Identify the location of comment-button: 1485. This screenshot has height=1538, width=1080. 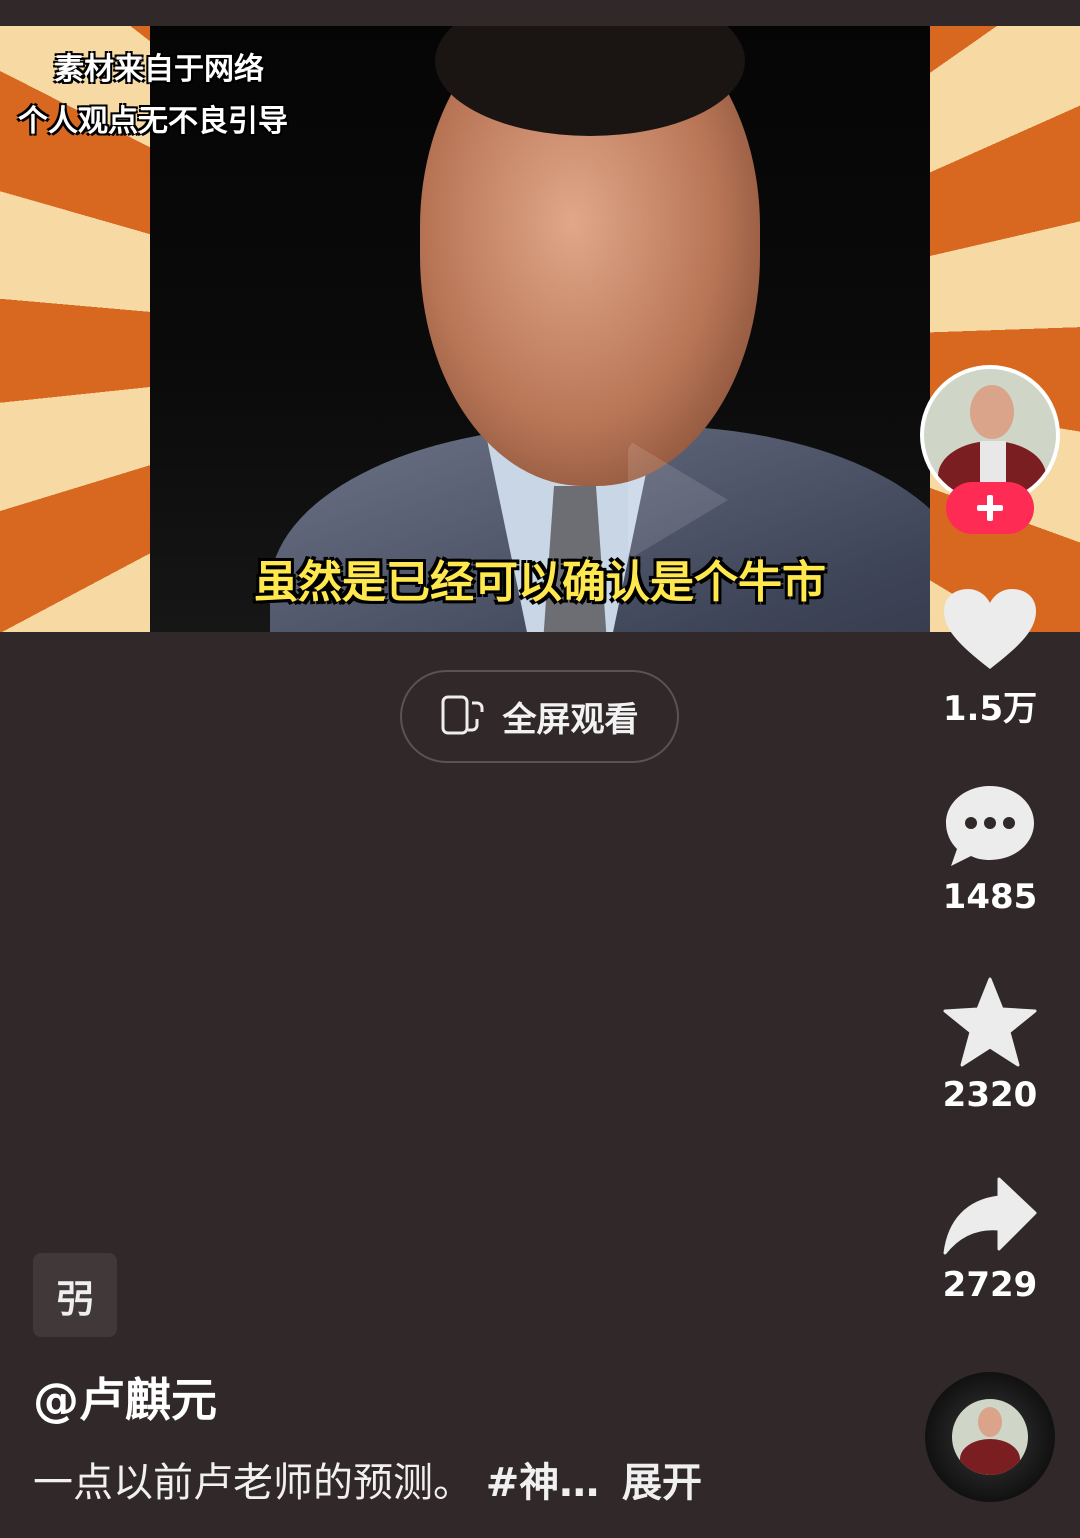
(990, 850).